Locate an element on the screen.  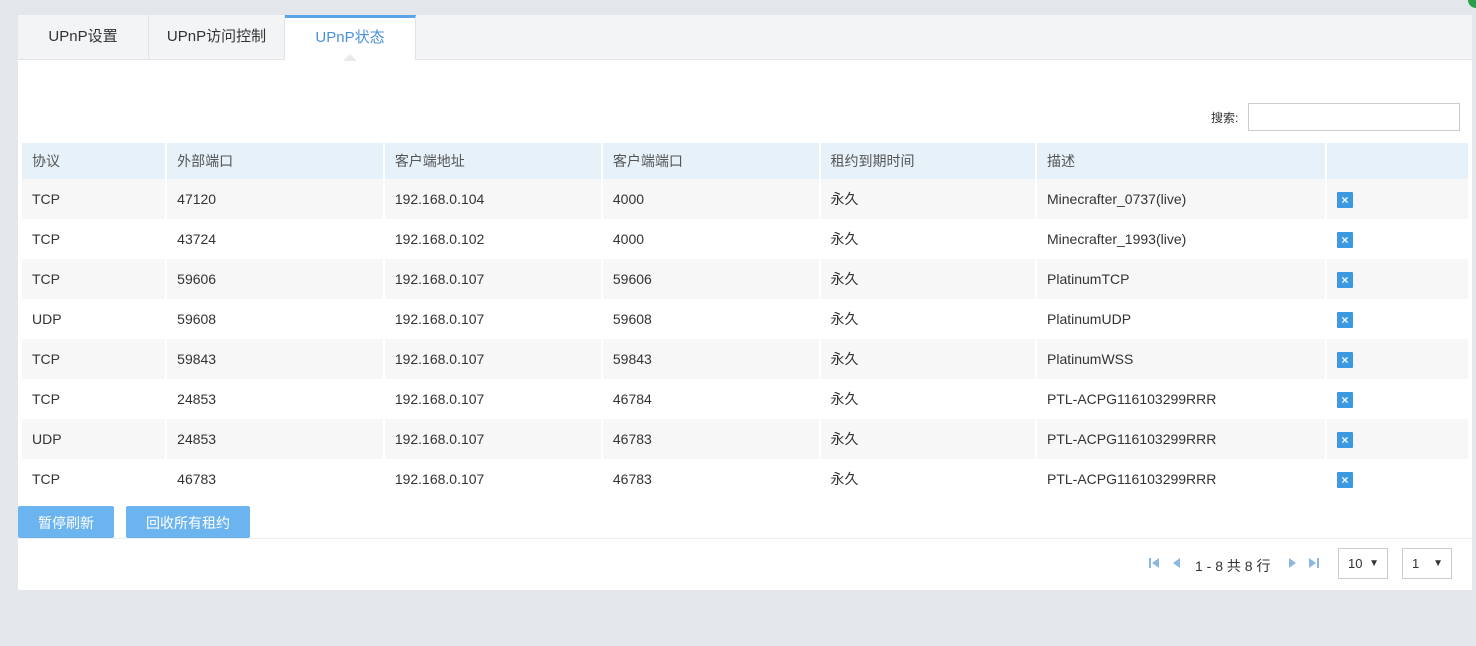
column-header-lease-expiry: 租约到期时间 is located at coordinates (927, 161).